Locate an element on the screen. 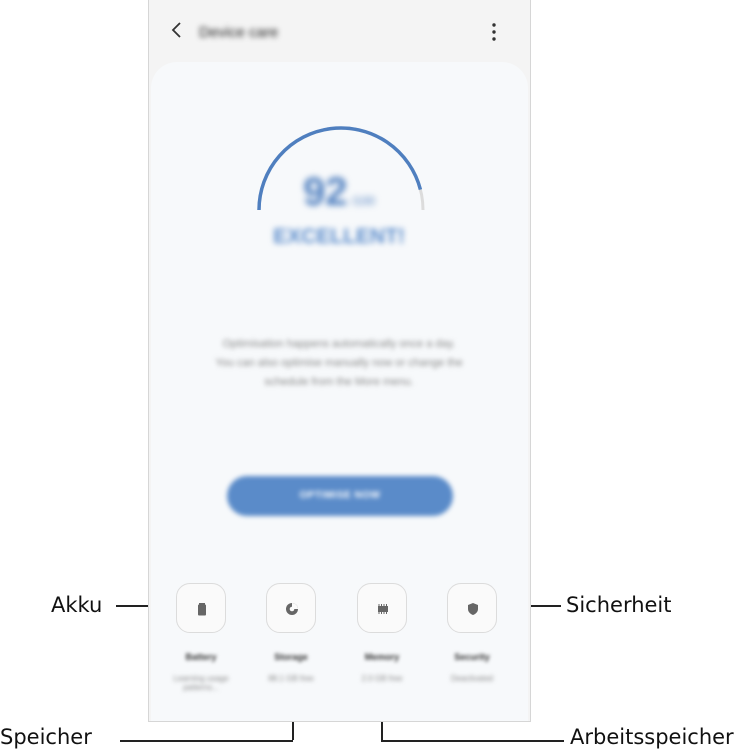  battery-icon is located at coordinates (202, 609).